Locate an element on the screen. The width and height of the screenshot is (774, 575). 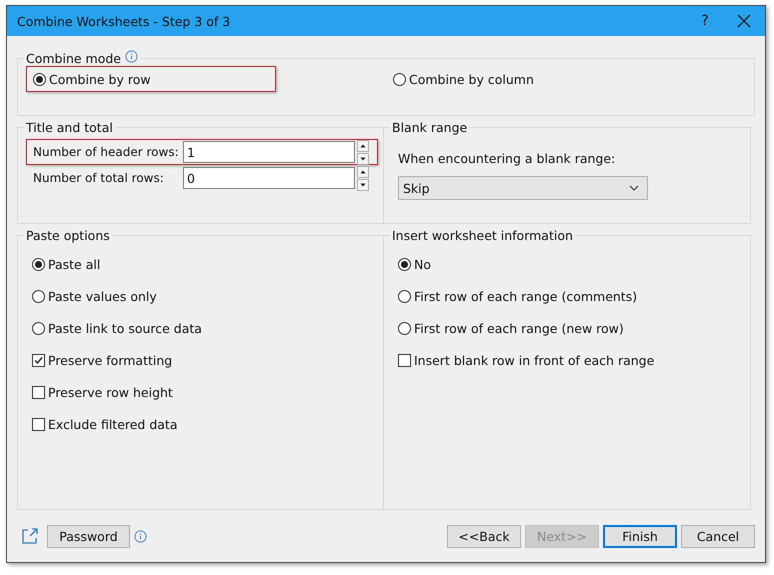
share-icon is located at coordinates (30, 536).